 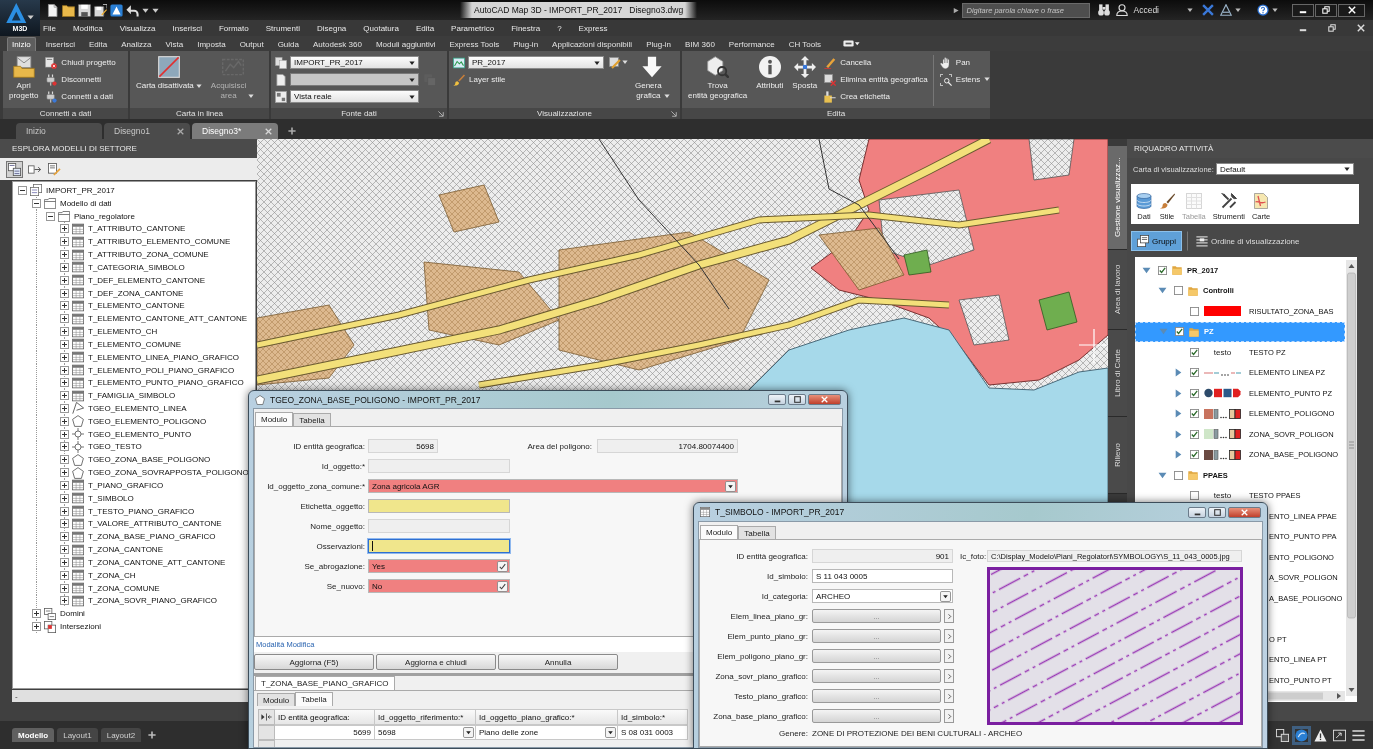 I want to click on maximize-button, so click(x=1217, y=512).